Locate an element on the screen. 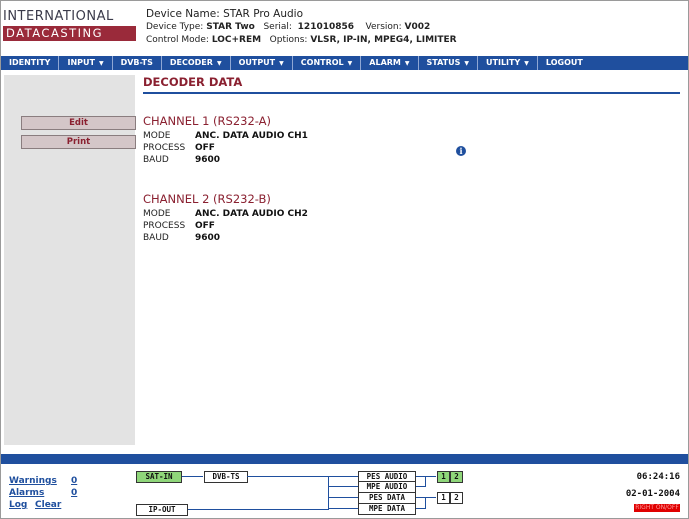  channel-2-mode: ANC. DATA AUDIO CH2 is located at coordinates (251, 214).